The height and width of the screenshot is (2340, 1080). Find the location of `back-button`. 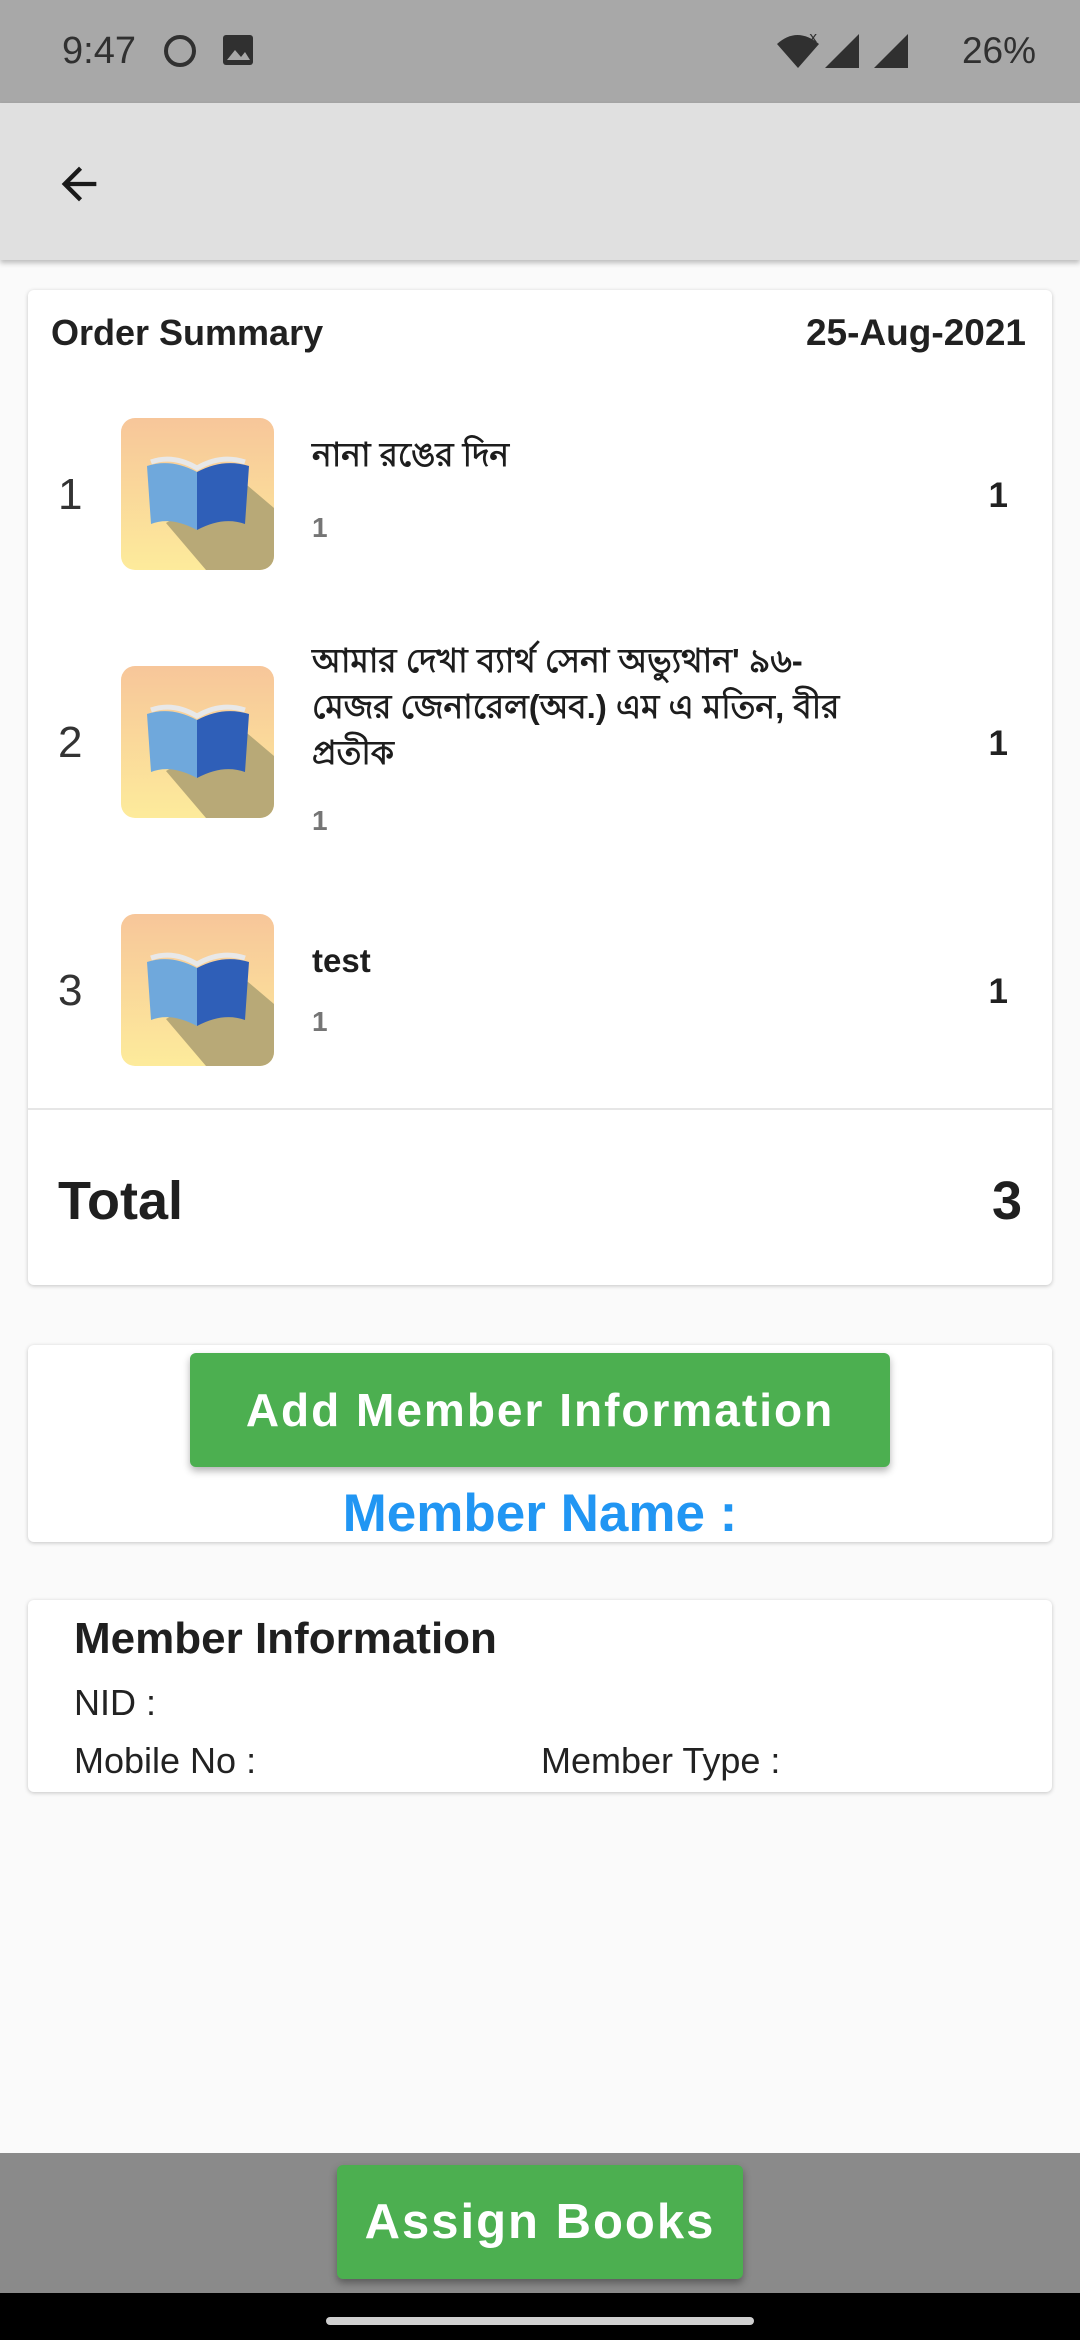

back-button is located at coordinates (79, 184).